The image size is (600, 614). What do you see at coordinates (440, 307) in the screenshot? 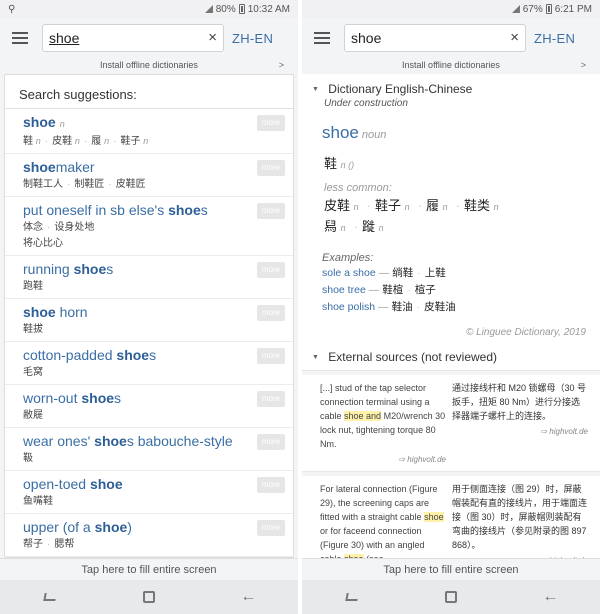
I see `example-target: 皮鞋油` at bounding box center [440, 307].